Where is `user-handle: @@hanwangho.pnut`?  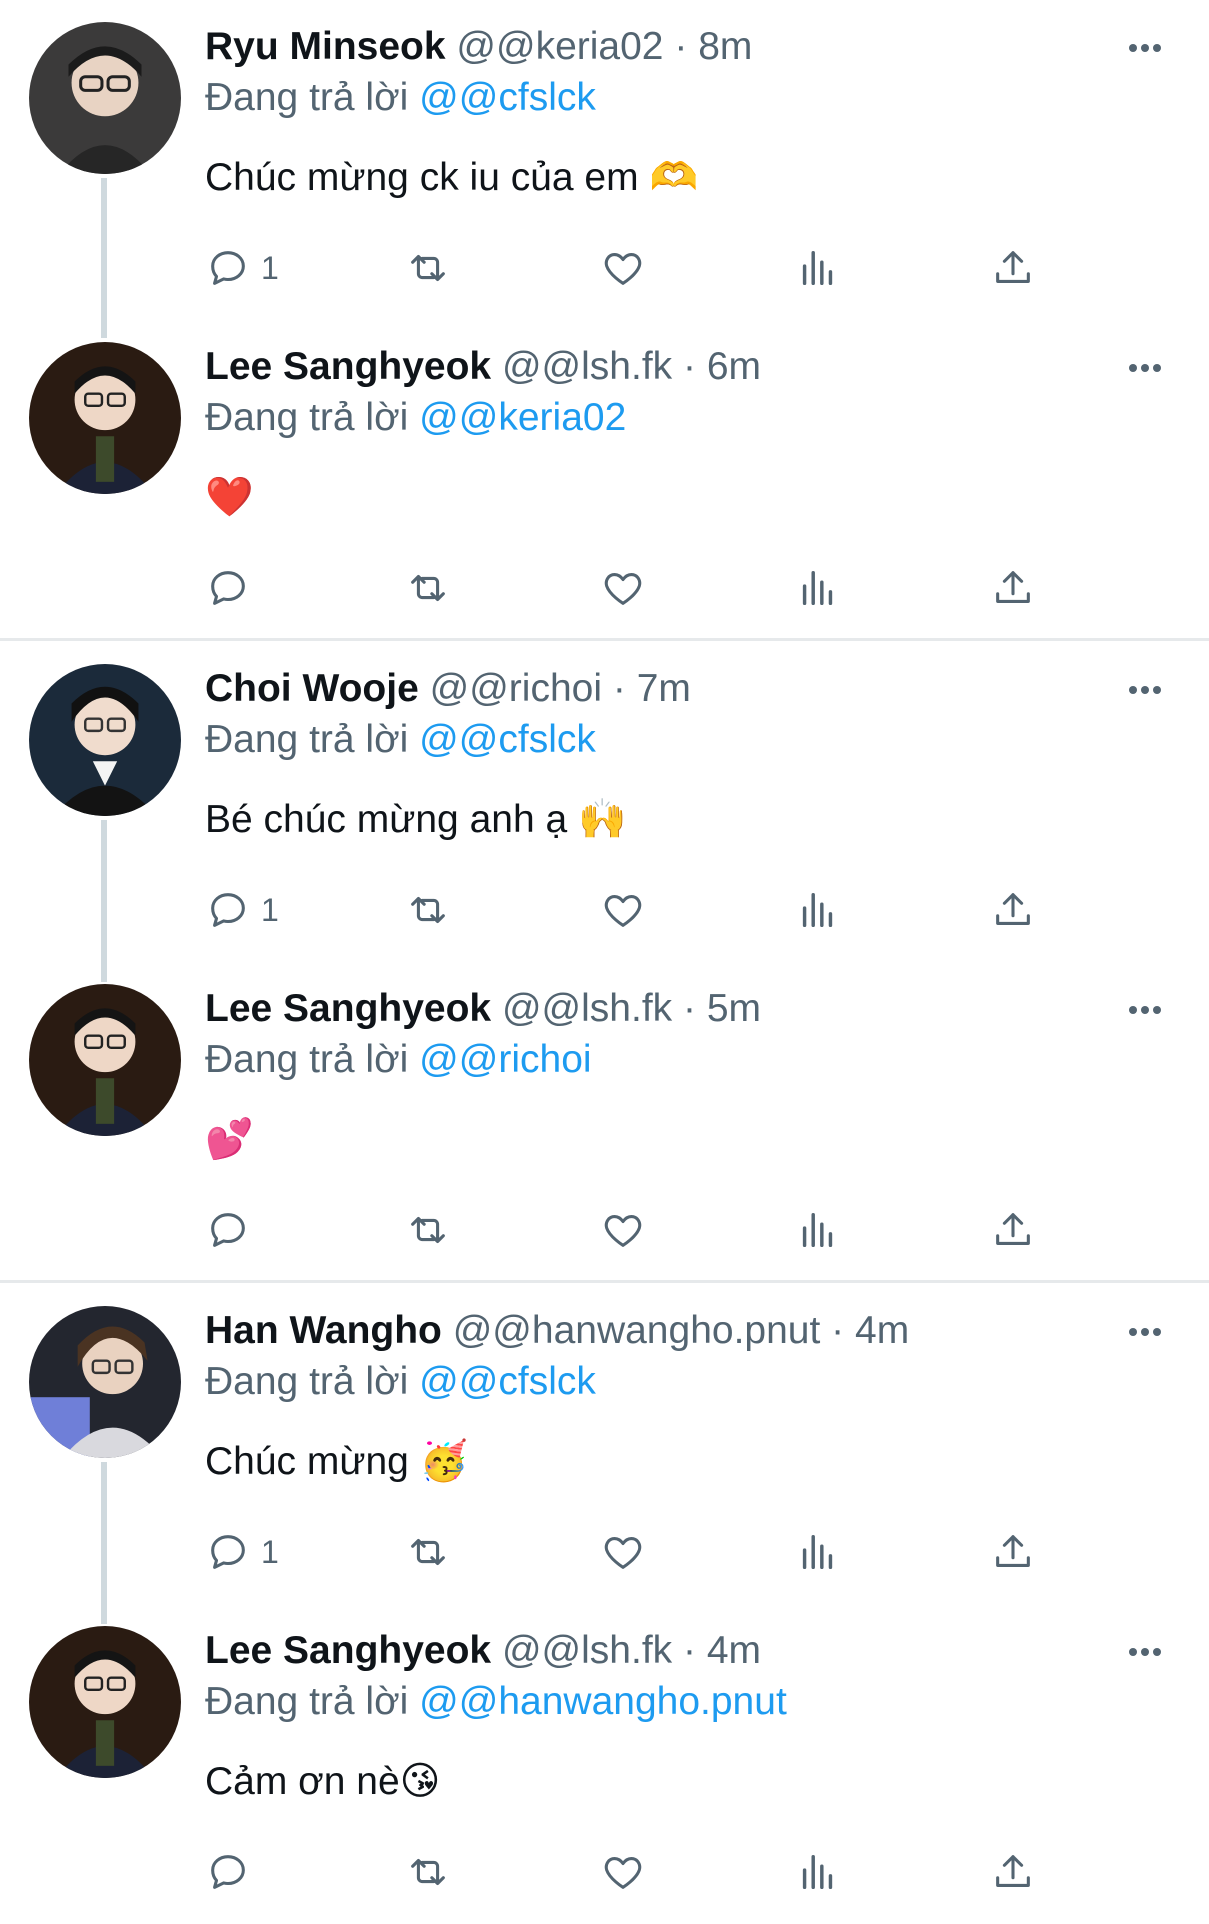 user-handle: @@hanwangho.pnut is located at coordinates (637, 1330).